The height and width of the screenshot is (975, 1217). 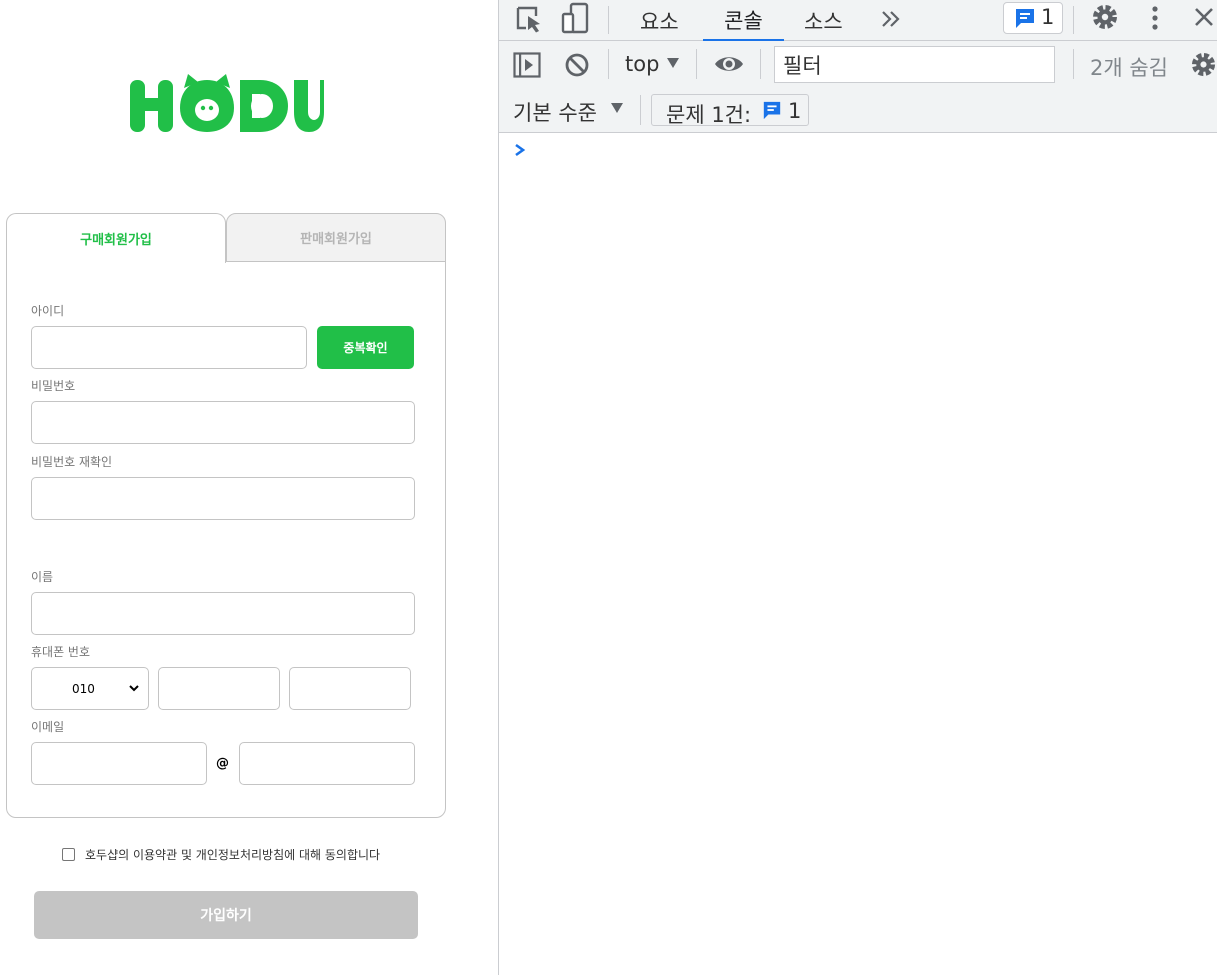 I want to click on issues-label: 문제 1건:, so click(x=709, y=115).